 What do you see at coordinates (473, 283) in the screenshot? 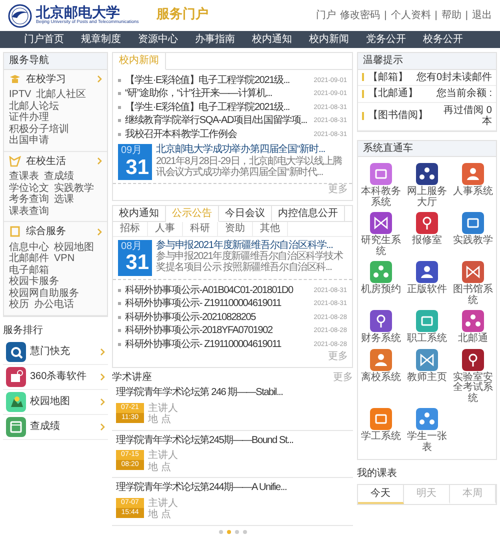
I see `system-link: 图书馆系统` at bounding box center [473, 283].